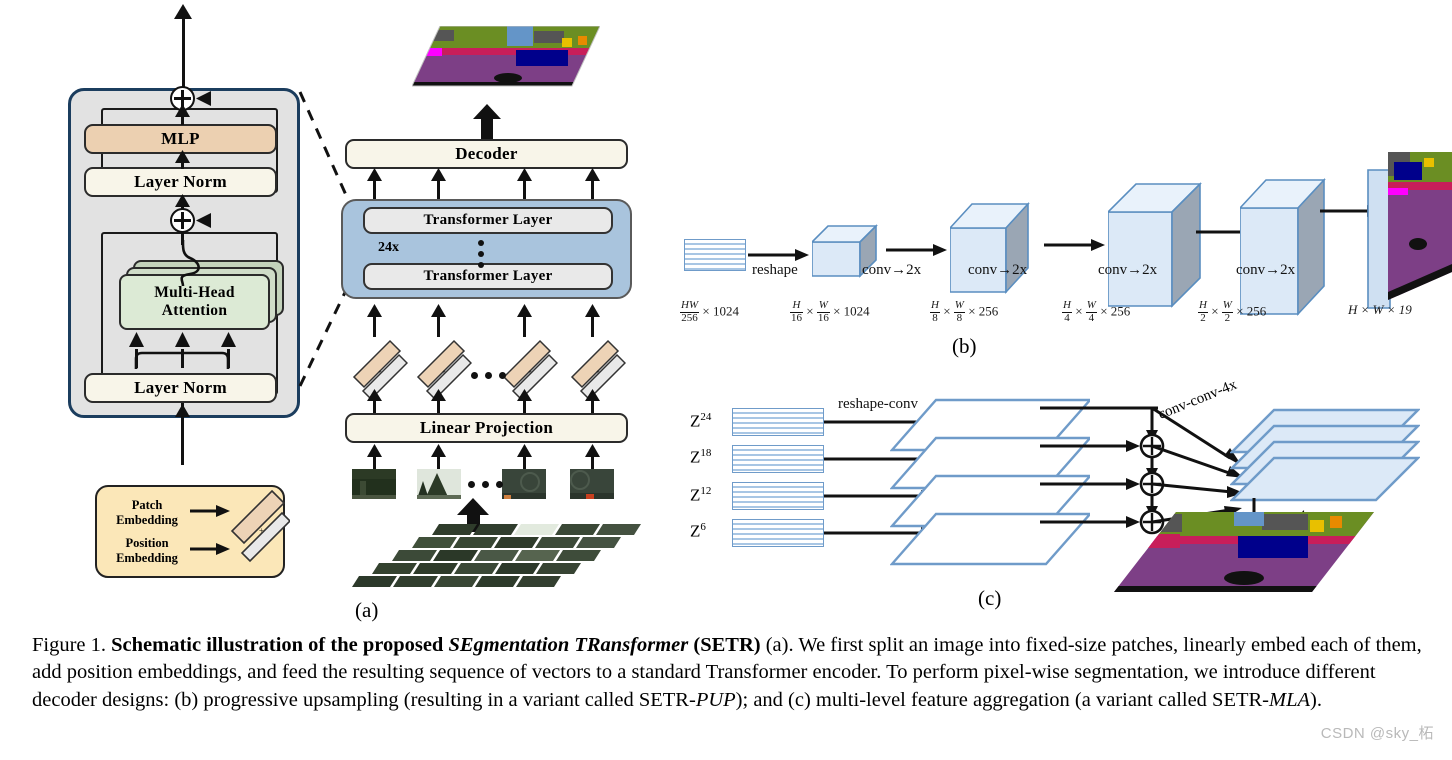 The height and width of the screenshot is (760, 1452). Describe the element at coordinates (203, 220) in the screenshot. I see `residual-add-mid-arrowhead` at that location.